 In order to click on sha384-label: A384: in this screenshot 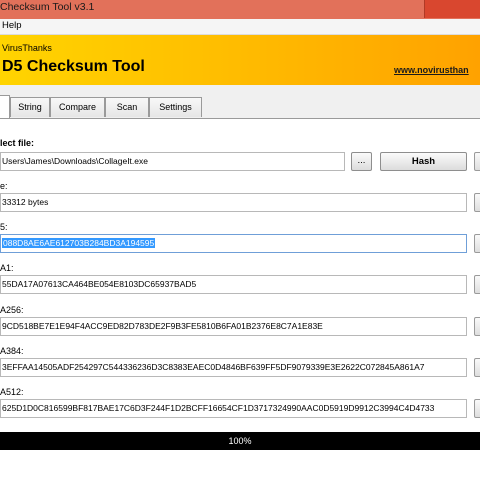, I will do `click(12, 351)`.